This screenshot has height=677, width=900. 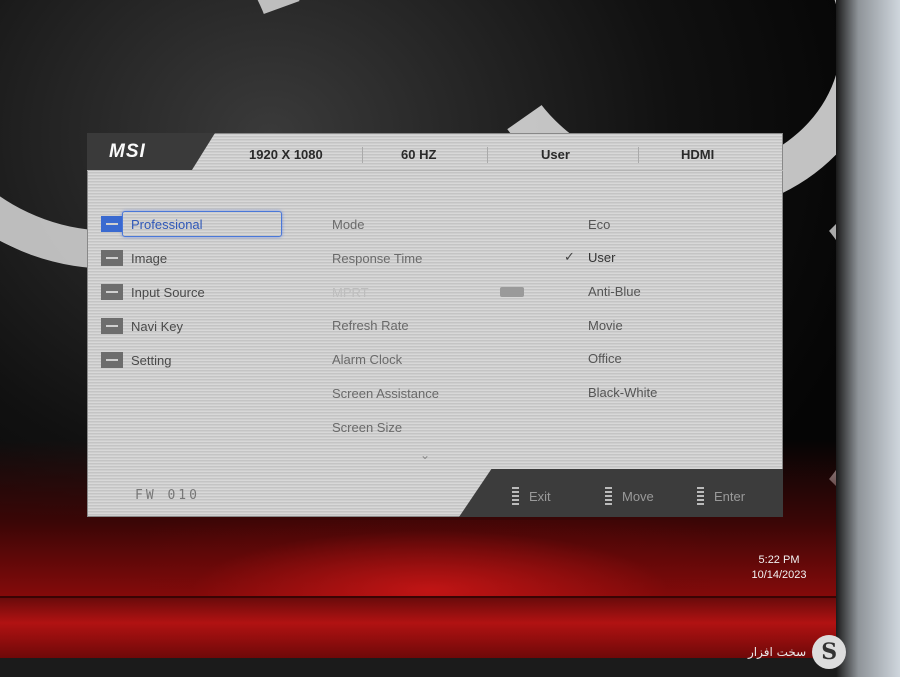 What do you see at coordinates (419, 667) in the screenshot?
I see `desk-surface` at bounding box center [419, 667].